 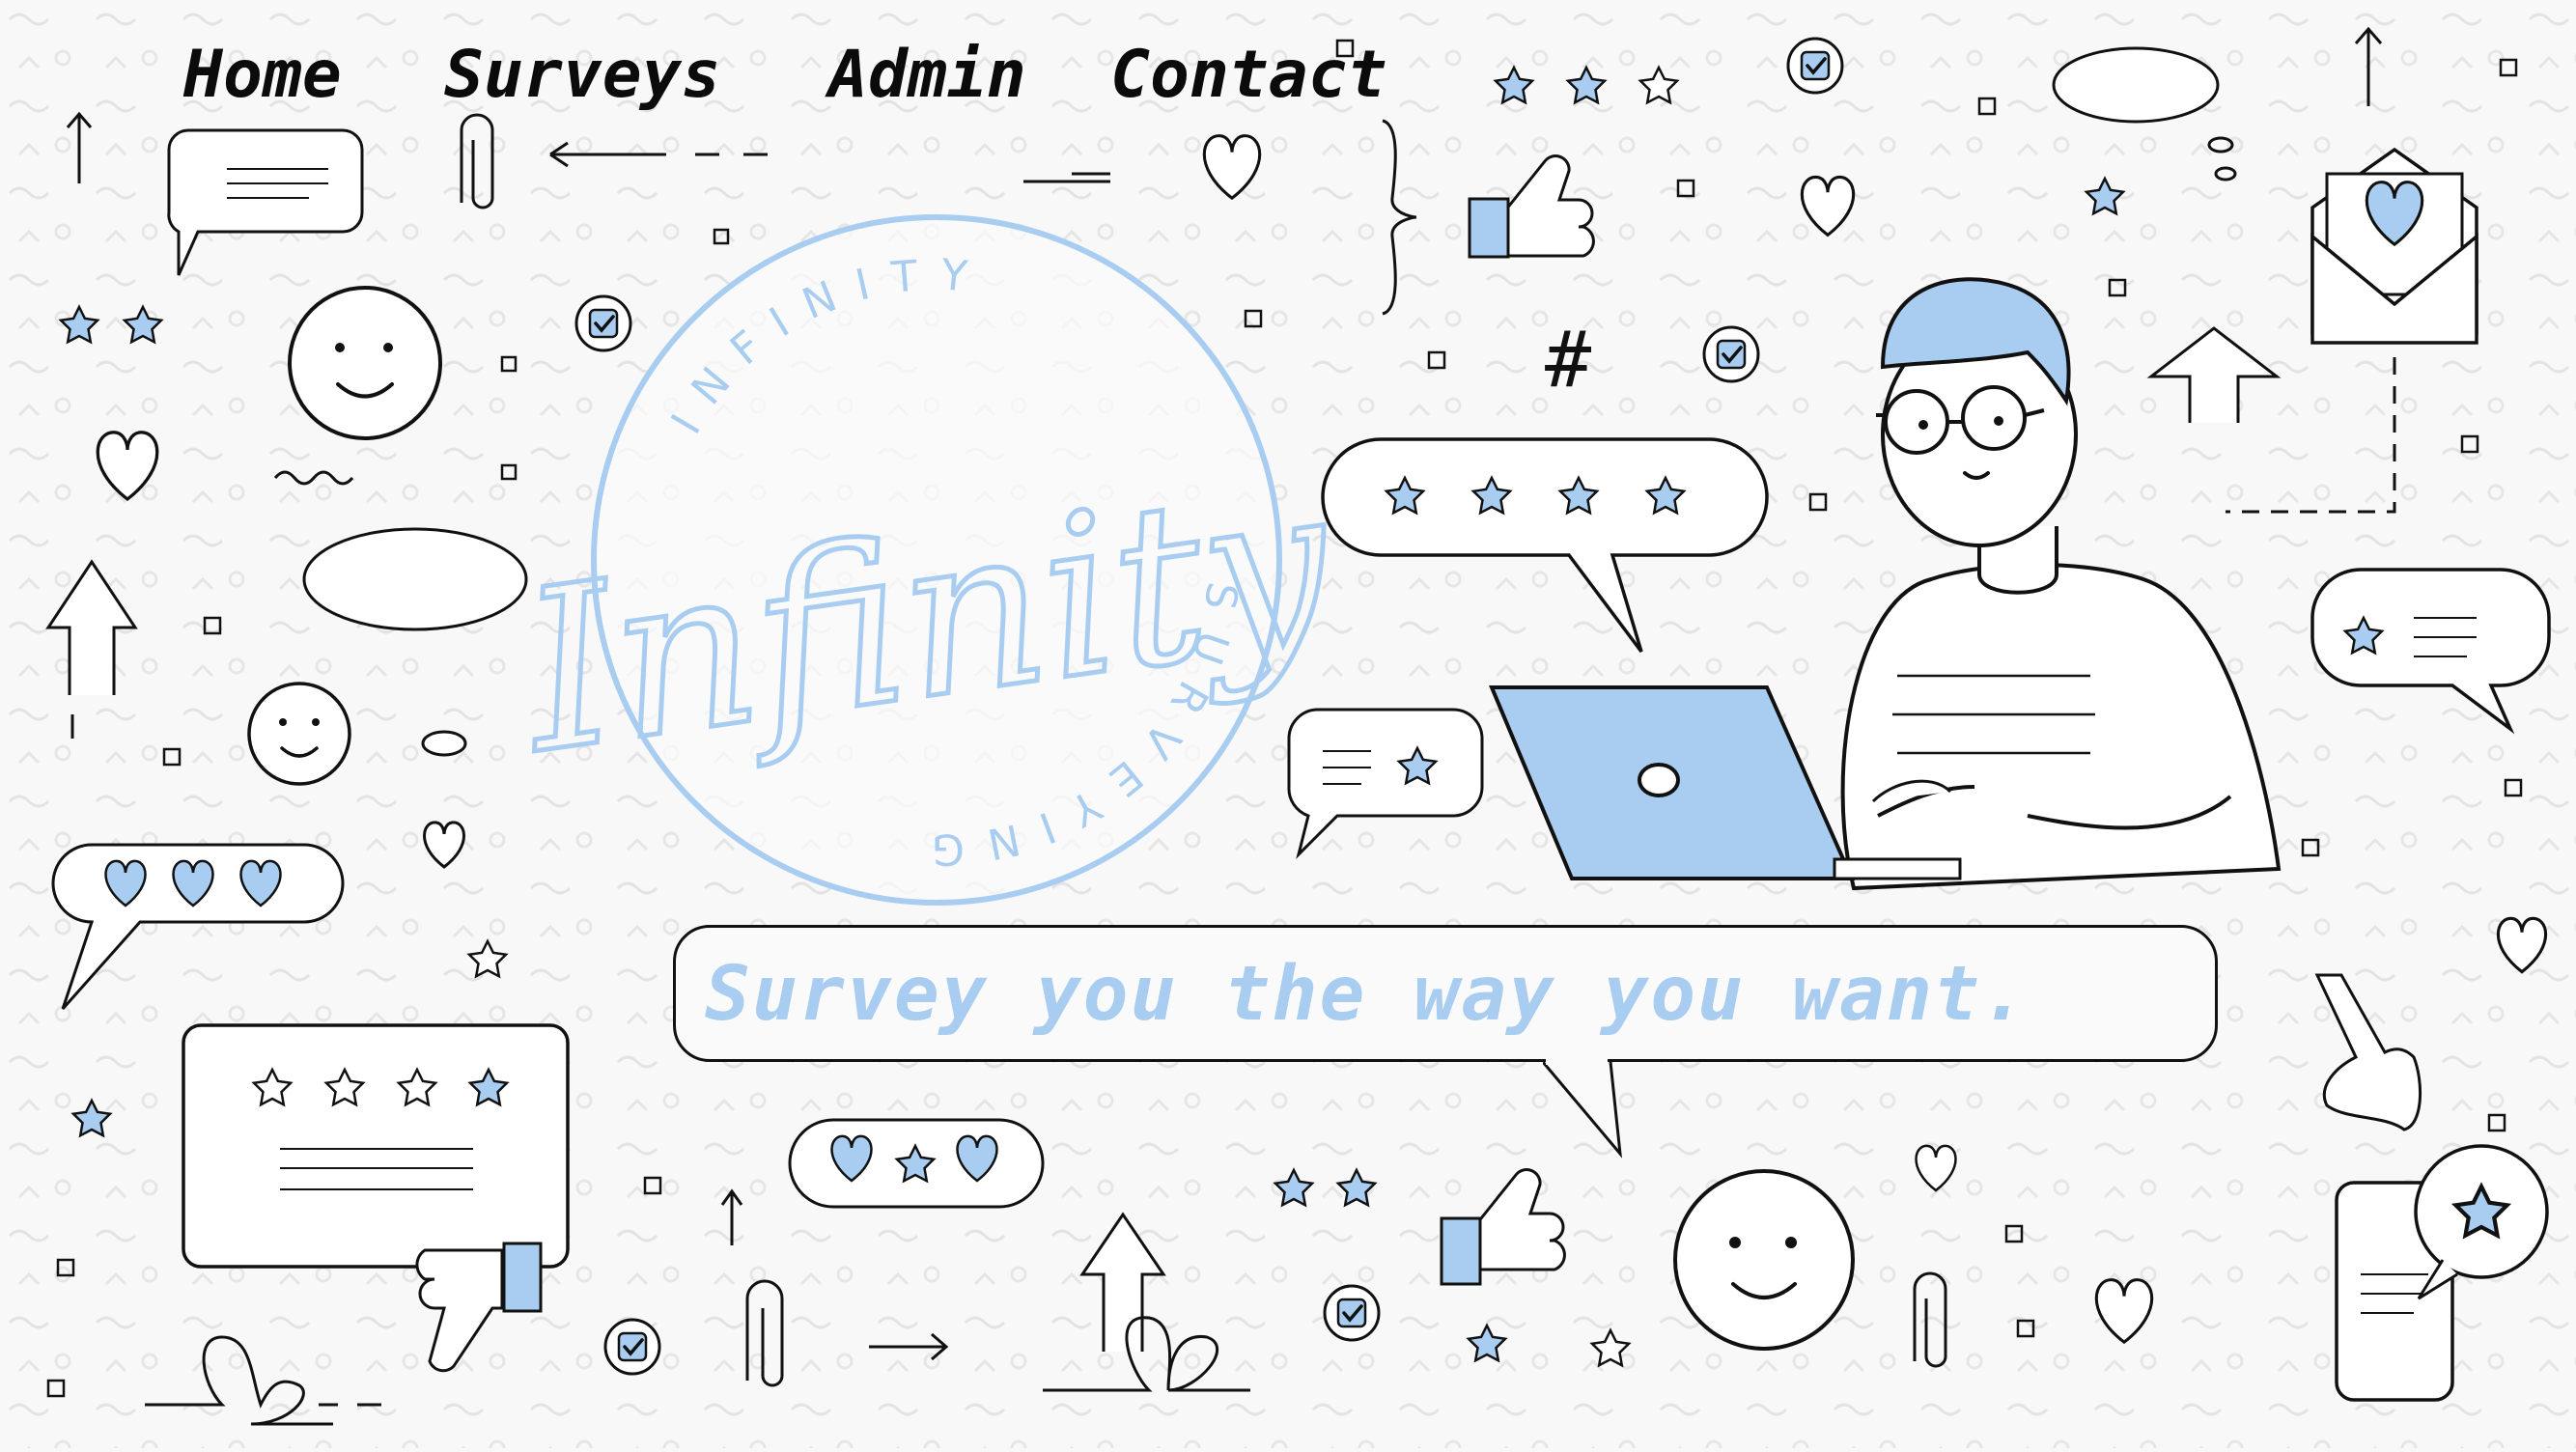 What do you see at coordinates (1249, 75) in the screenshot?
I see `nav-contact: Contact` at bounding box center [1249, 75].